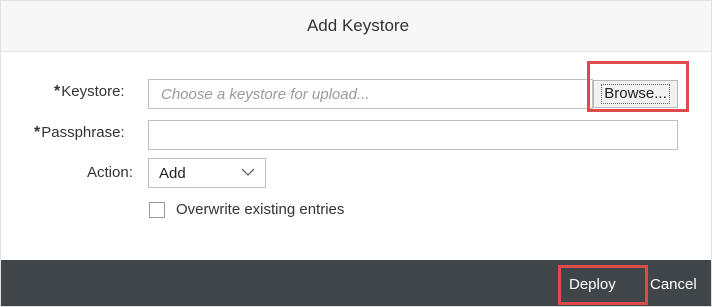 This screenshot has height=307, width=712. Describe the element at coordinates (157, 210) in the screenshot. I see `overwrite-checkbox` at that location.